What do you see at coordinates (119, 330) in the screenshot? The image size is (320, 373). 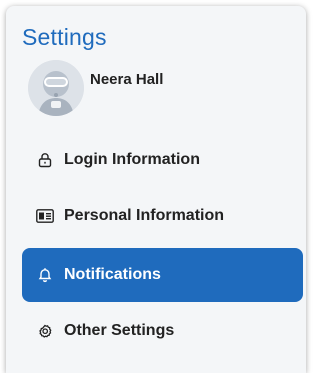 I see `menu-item-label: Other Settings` at bounding box center [119, 330].